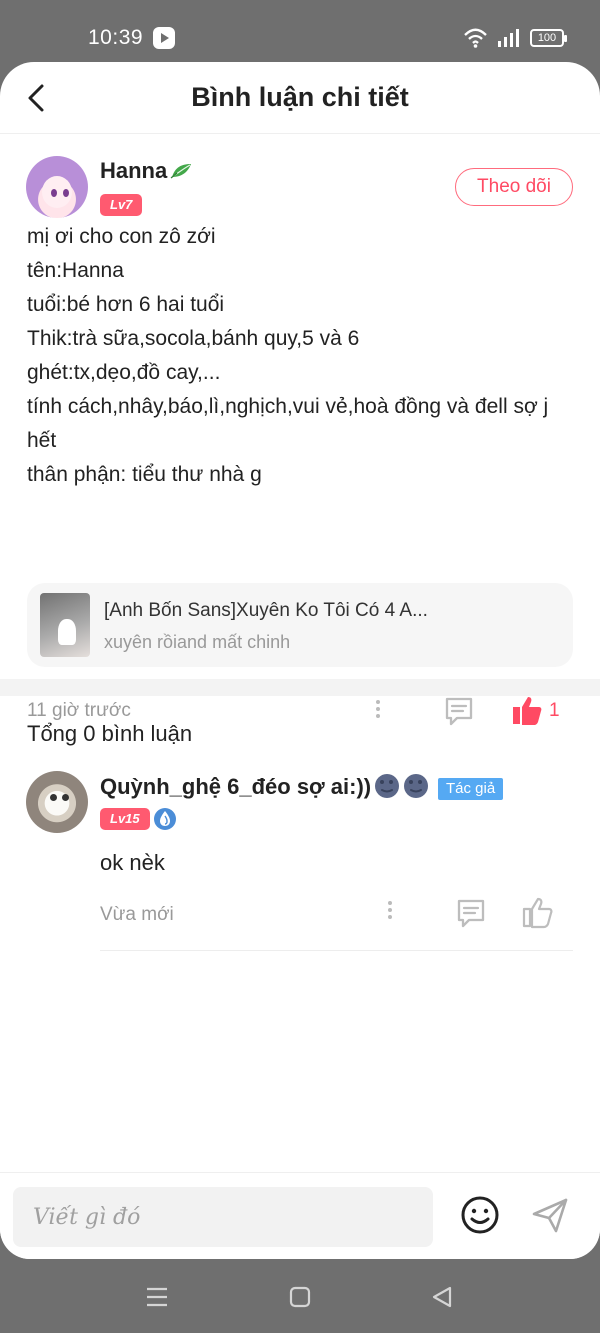 The width and height of the screenshot is (600, 1333). What do you see at coordinates (57, 187) in the screenshot?
I see `post-author-avatar` at bounding box center [57, 187].